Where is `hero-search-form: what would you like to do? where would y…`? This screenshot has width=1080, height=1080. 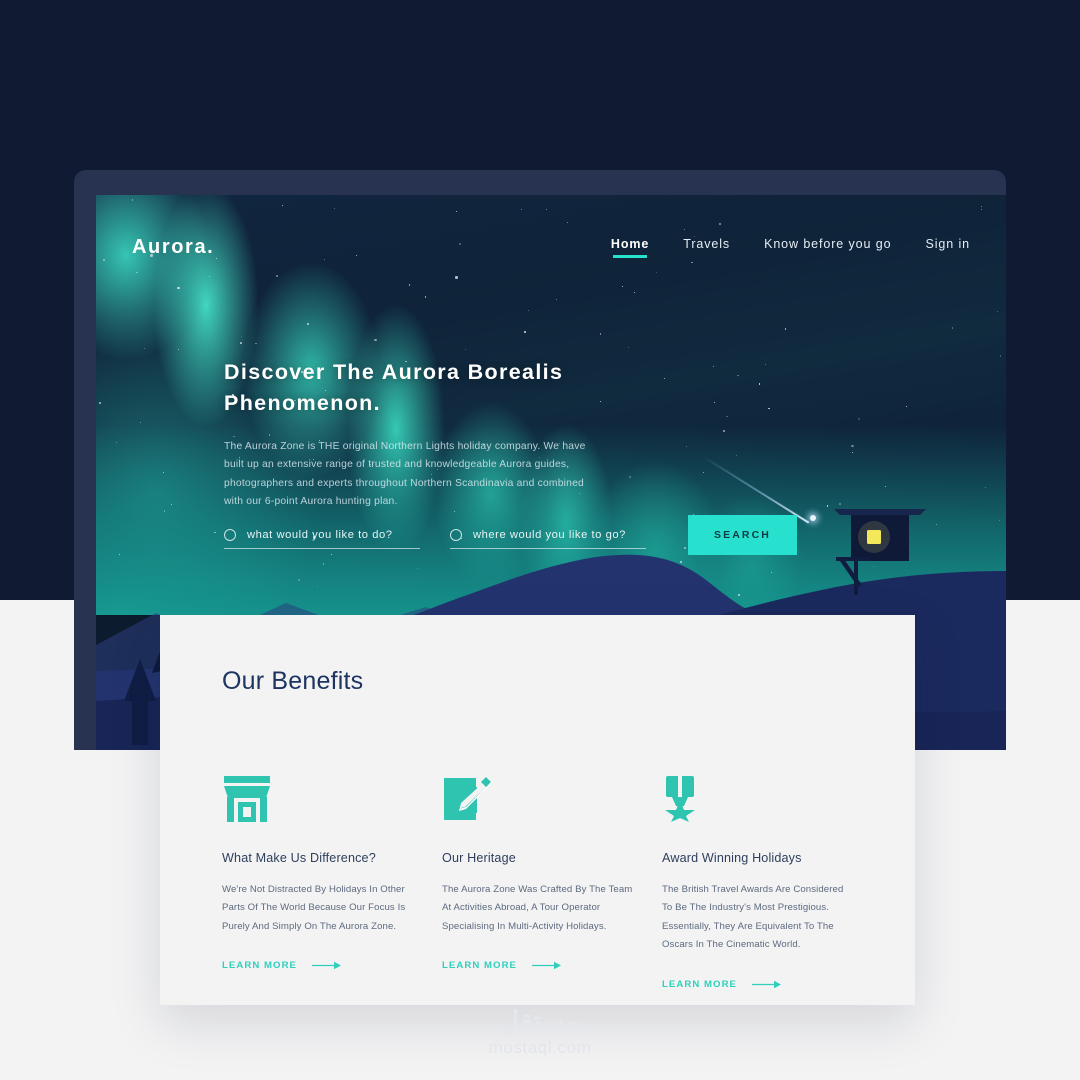 hero-search-form: what would you like to do? where would y… is located at coordinates (510, 535).